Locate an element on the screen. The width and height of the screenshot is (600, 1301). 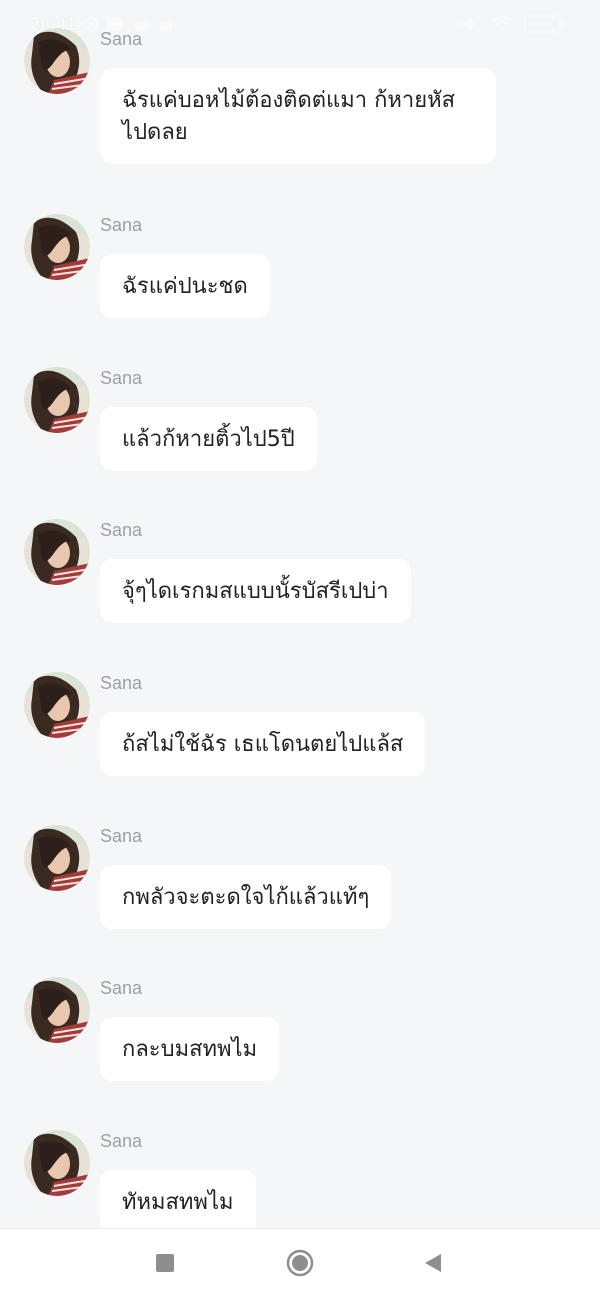
circle-icon is located at coordinates (300, 1265).